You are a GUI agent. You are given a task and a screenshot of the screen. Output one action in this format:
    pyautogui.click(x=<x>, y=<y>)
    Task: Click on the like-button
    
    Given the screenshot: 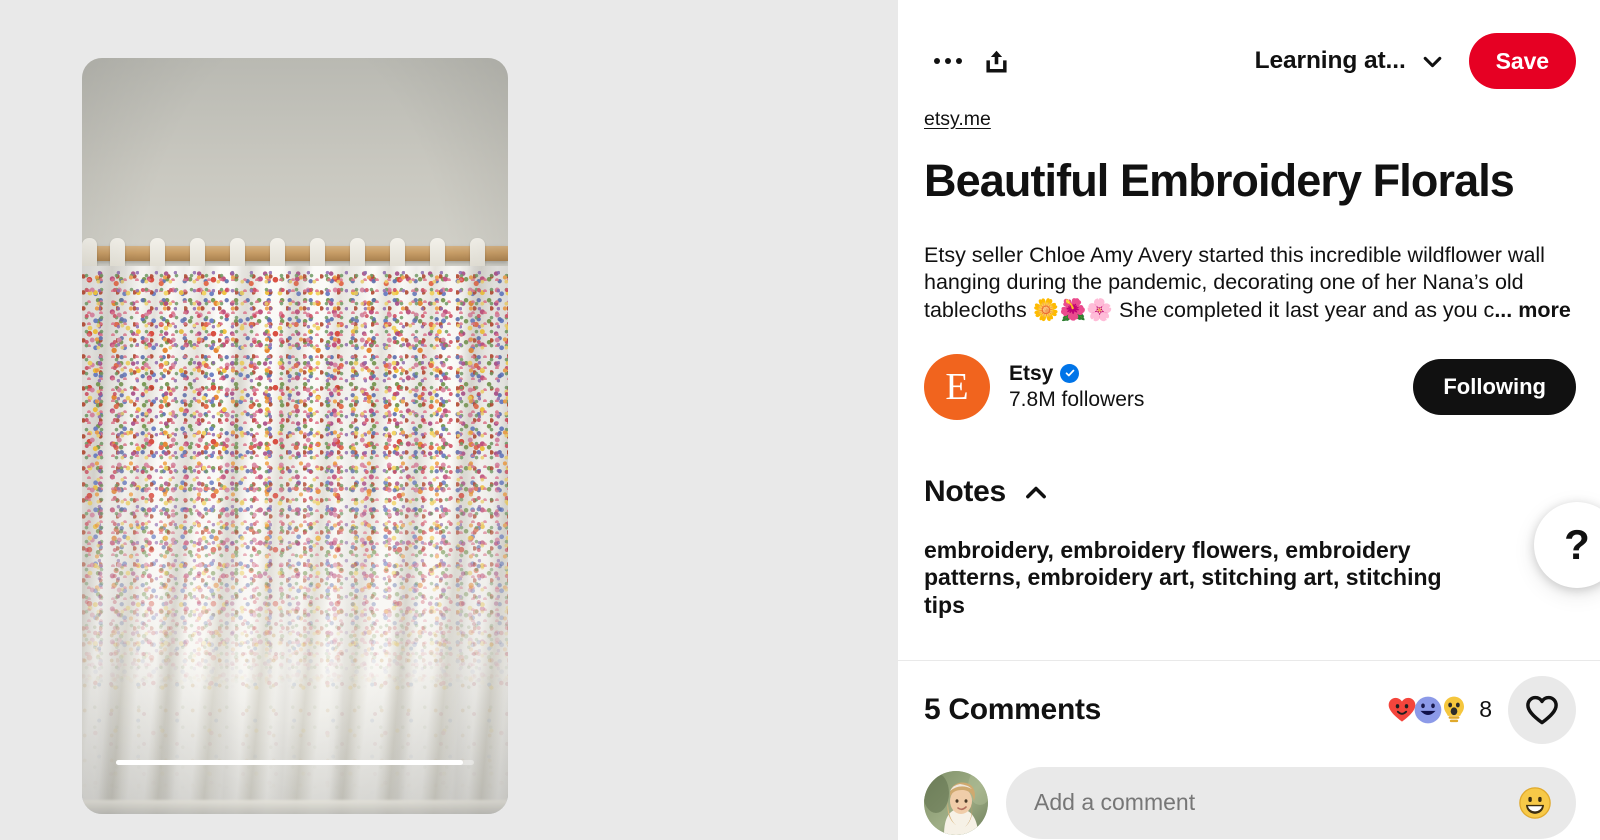 What is the action you would take?
    pyautogui.click(x=1542, y=709)
    